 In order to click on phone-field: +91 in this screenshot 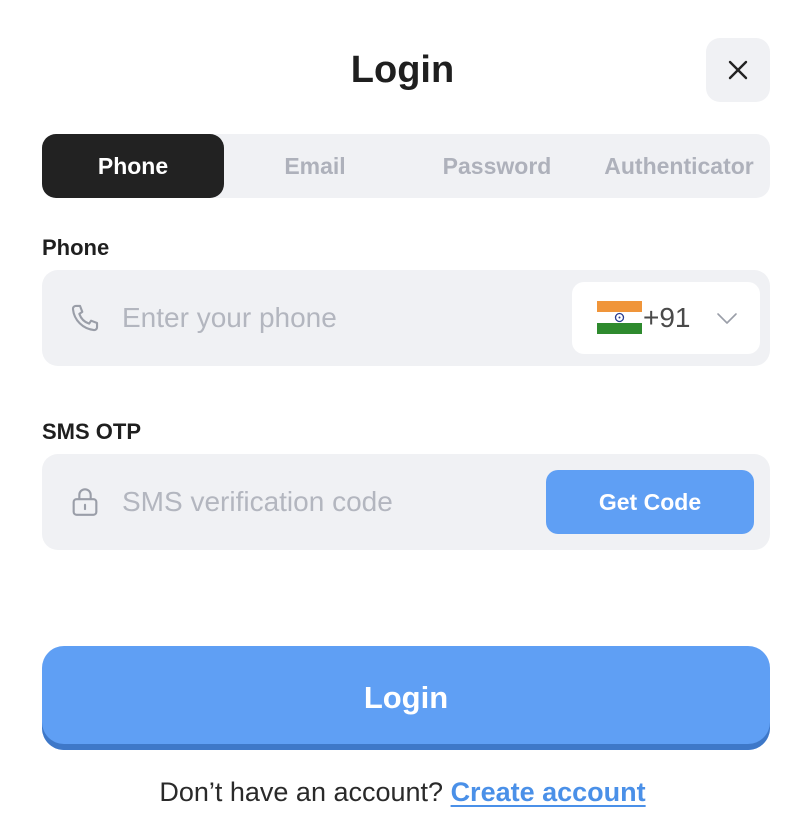, I will do `click(406, 318)`.